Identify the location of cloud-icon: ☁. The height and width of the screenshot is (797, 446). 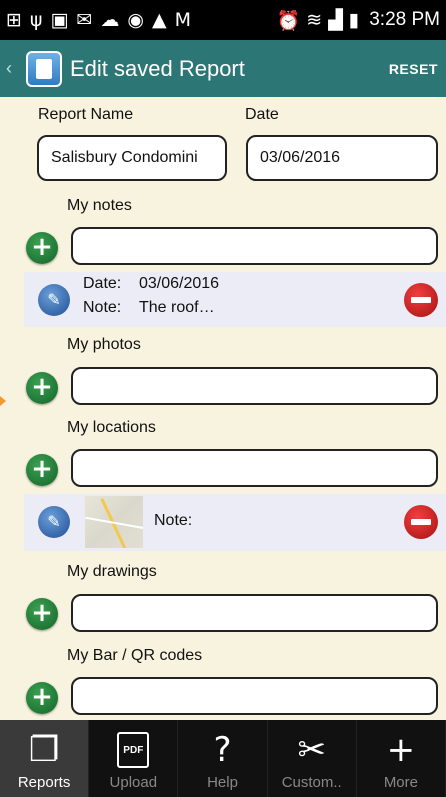
(110, 20).